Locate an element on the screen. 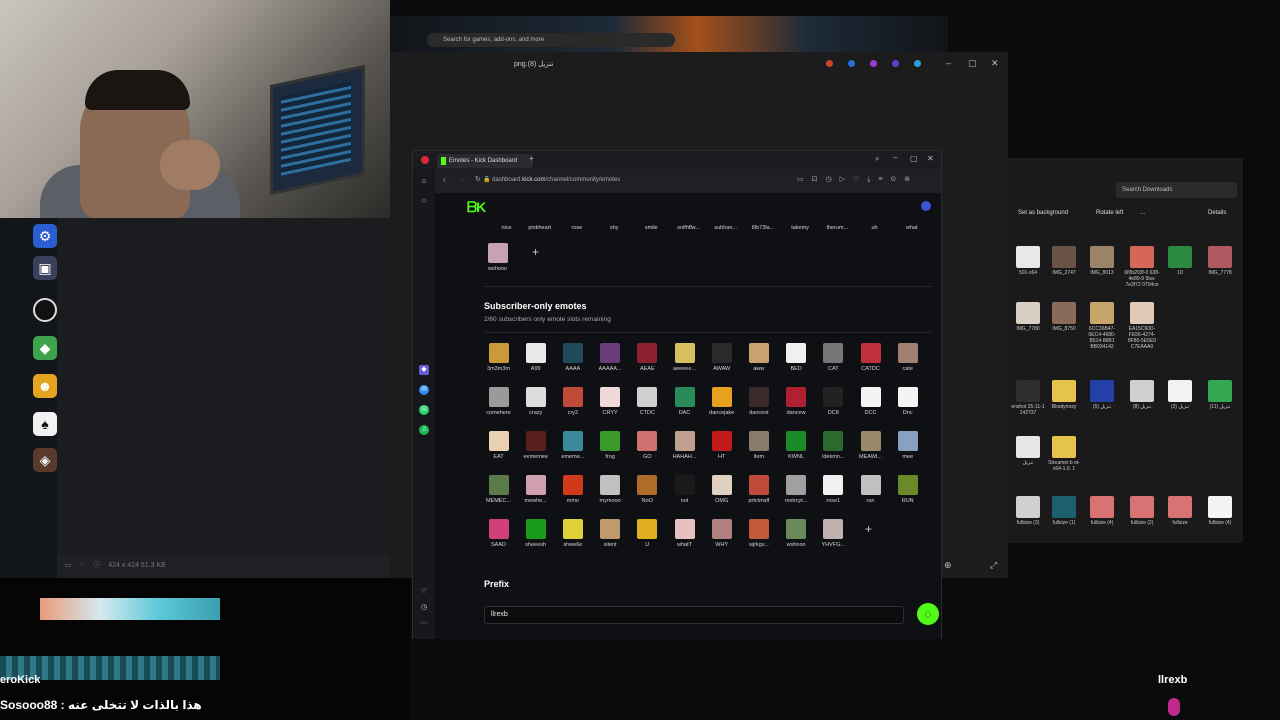  rotate-left-button: Rotate left is located at coordinates (1109, 213).